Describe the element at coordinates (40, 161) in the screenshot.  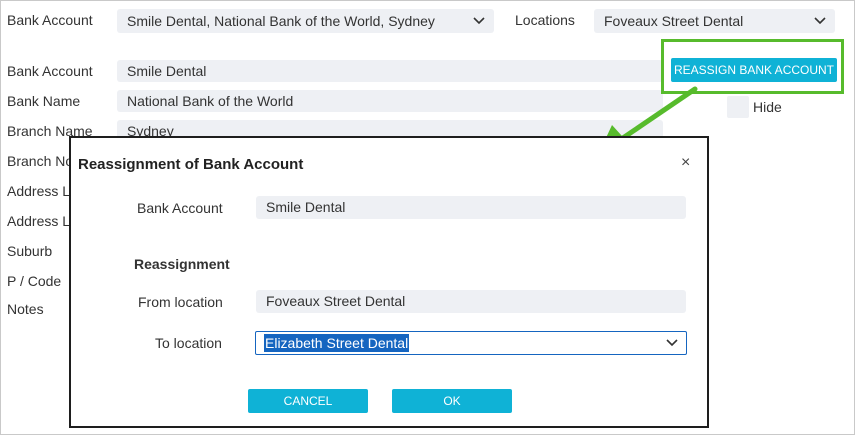
I see `branch-no-label: Branch No` at that location.